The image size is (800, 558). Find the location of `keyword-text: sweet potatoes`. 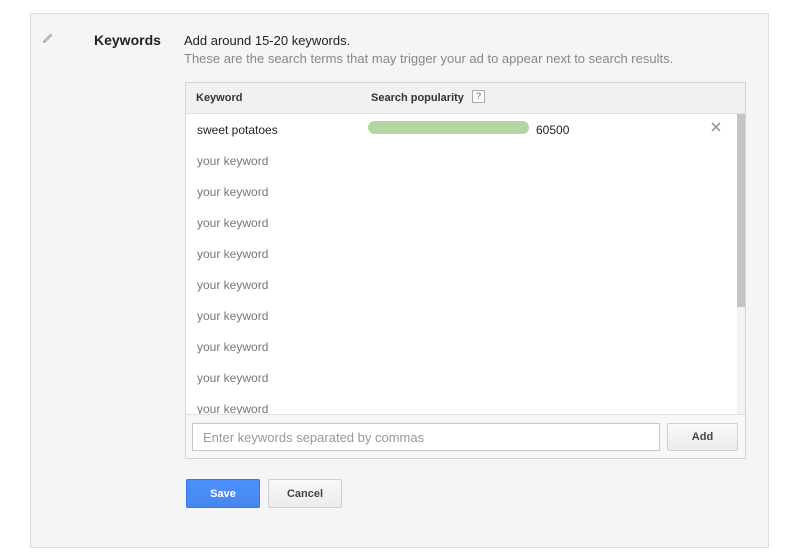

keyword-text: sweet potatoes is located at coordinates (237, 130).